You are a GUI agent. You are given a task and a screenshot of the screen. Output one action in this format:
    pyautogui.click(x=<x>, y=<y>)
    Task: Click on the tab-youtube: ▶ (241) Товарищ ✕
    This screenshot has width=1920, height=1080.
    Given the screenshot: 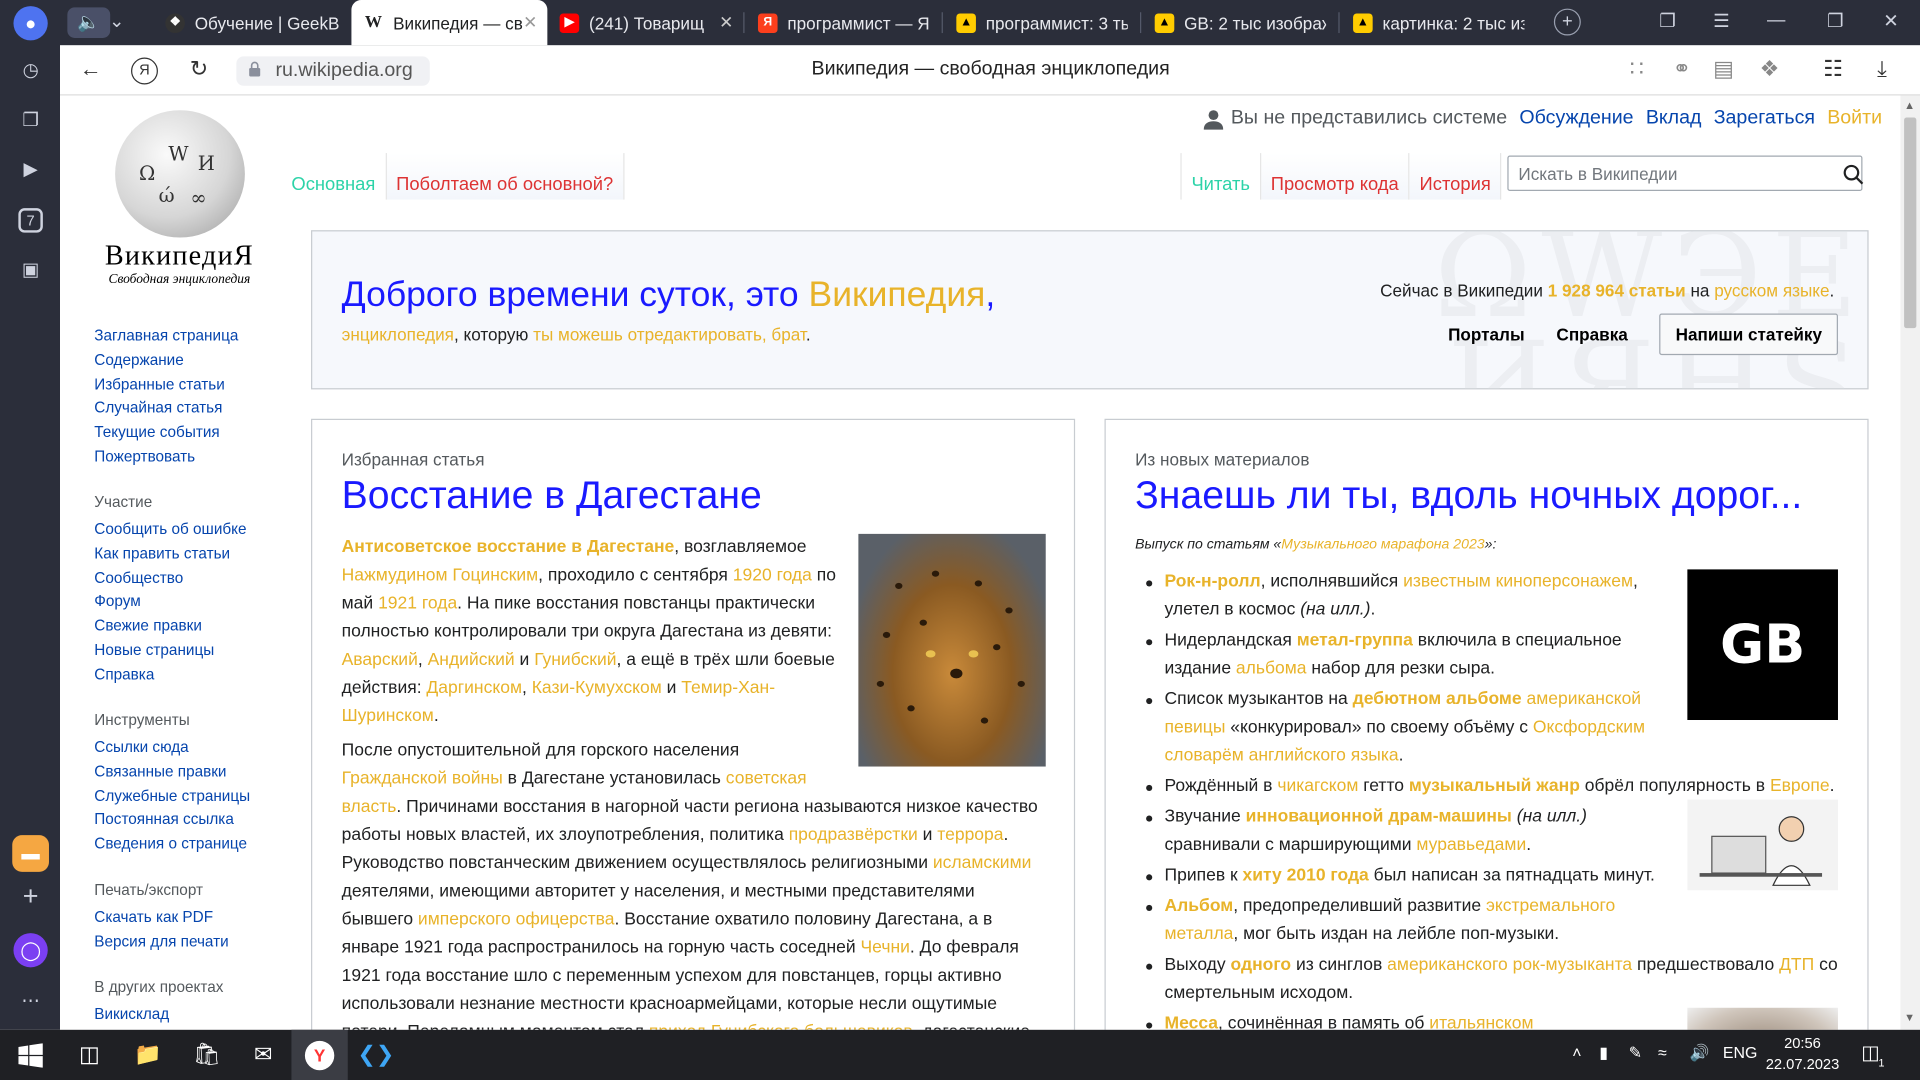 What is the action you would take?
    pyautogui.click(x=645, y=22)
    